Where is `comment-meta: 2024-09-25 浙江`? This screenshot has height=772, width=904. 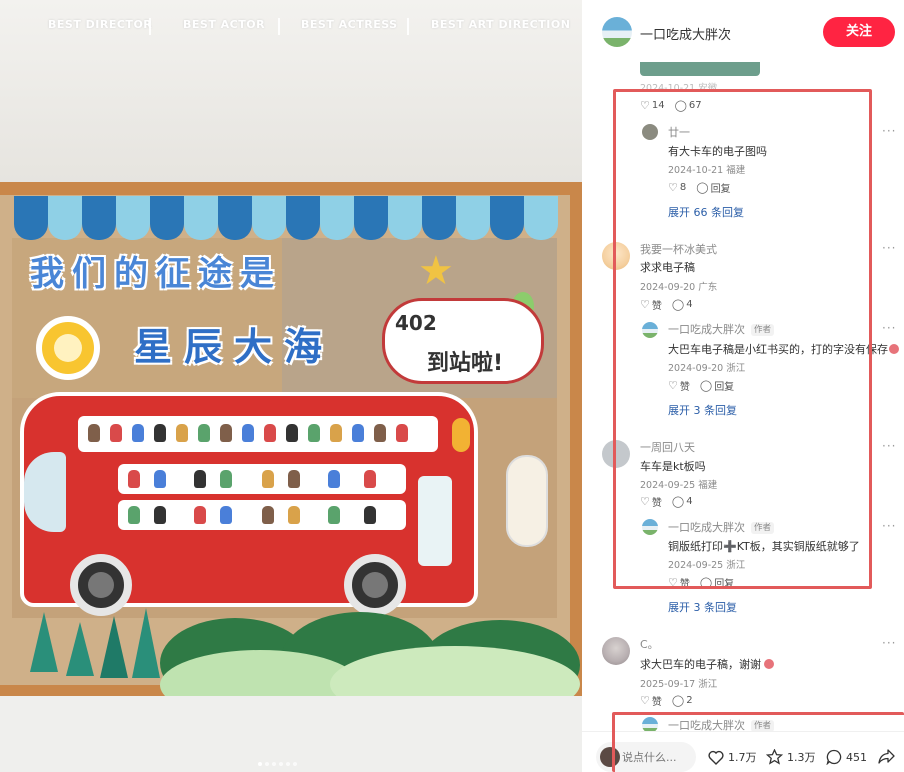 comment-meta: 2024-09-25 浙江 is located at coordinates (707, 565).